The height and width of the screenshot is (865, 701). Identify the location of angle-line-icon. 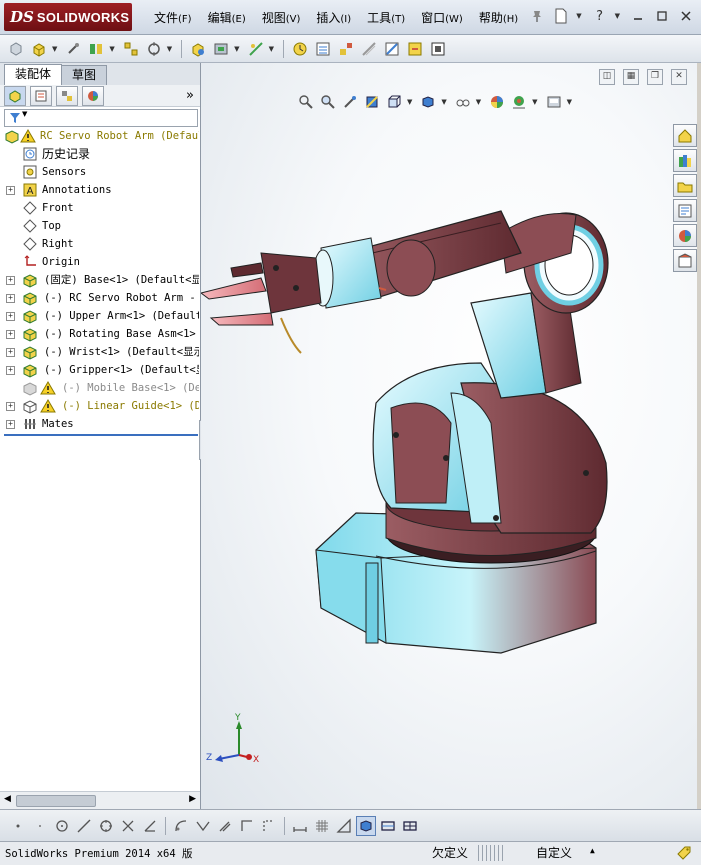
(150, 826).